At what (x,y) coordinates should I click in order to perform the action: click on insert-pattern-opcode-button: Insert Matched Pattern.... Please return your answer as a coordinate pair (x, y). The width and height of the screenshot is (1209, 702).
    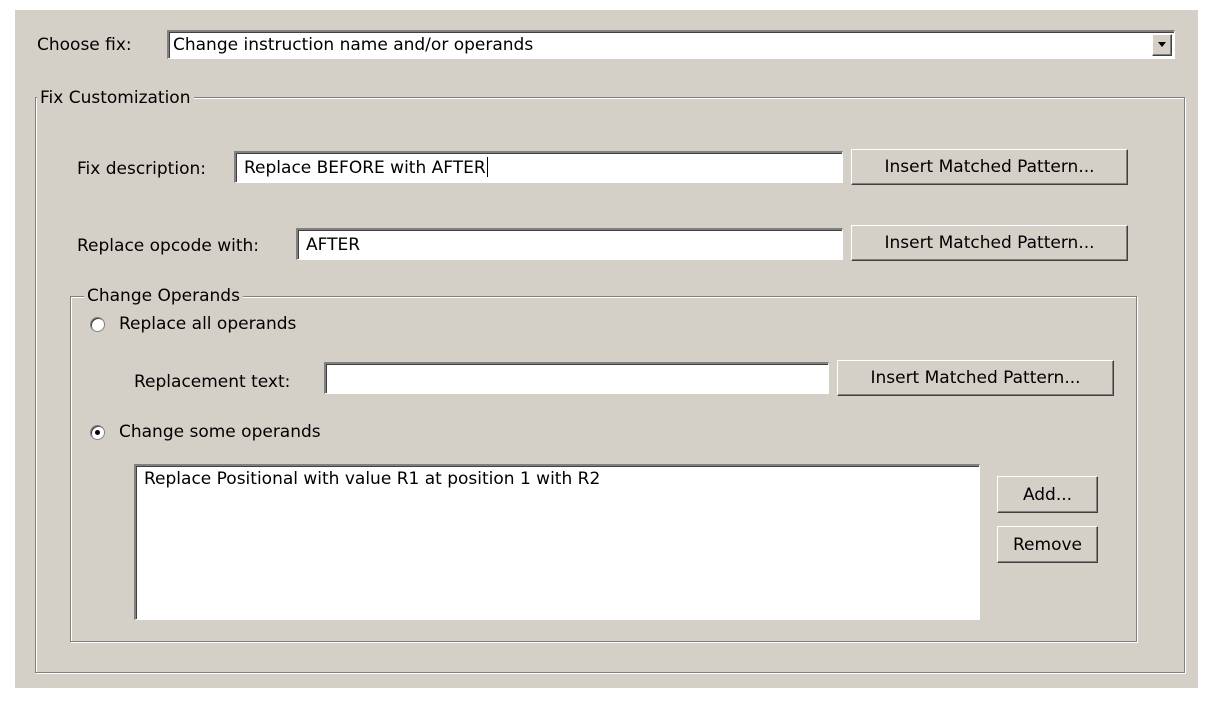
    Looking at the image, I should click on (989, 243).